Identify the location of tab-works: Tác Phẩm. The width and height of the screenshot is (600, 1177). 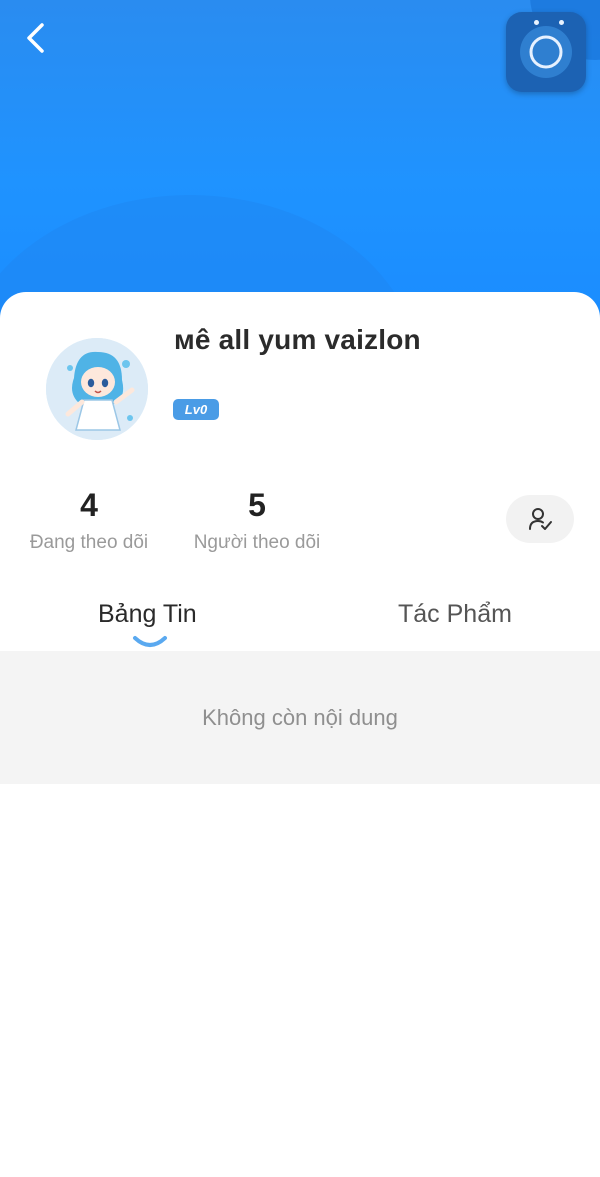
(455, 614).